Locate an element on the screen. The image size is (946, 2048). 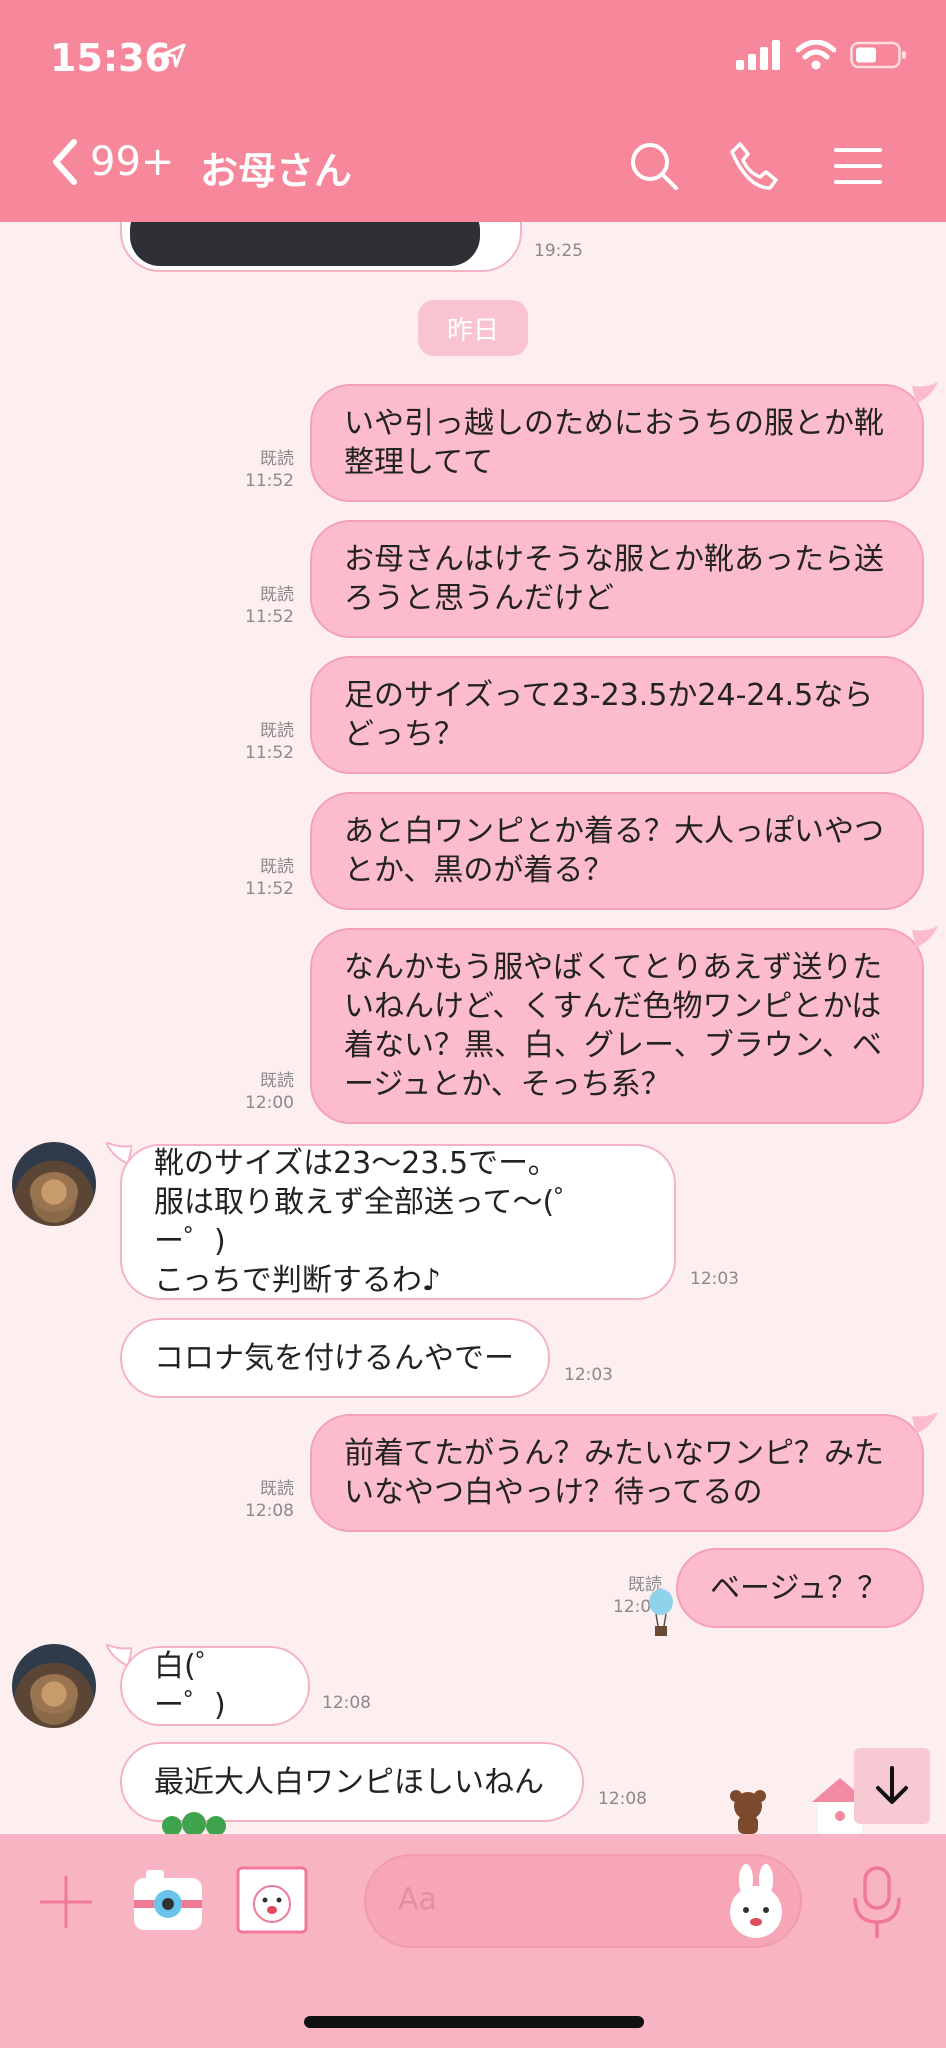
message-input-bar: Aa is located at coordinates (473, 1941).